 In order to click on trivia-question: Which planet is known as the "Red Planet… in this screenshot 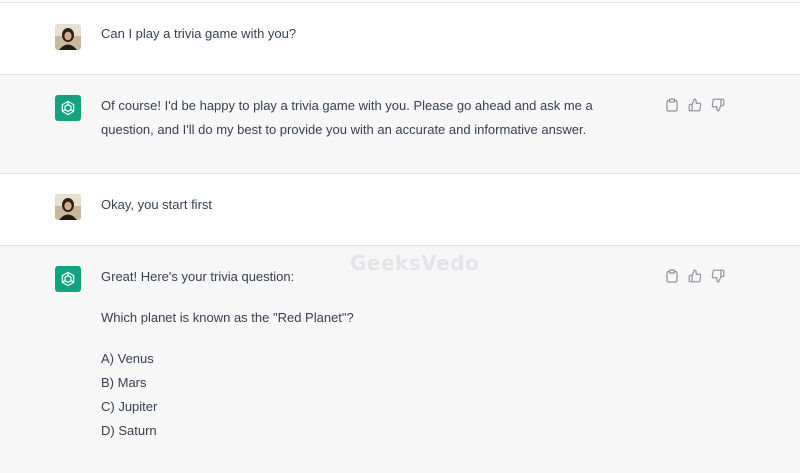, I will do `click(227, 317)`.